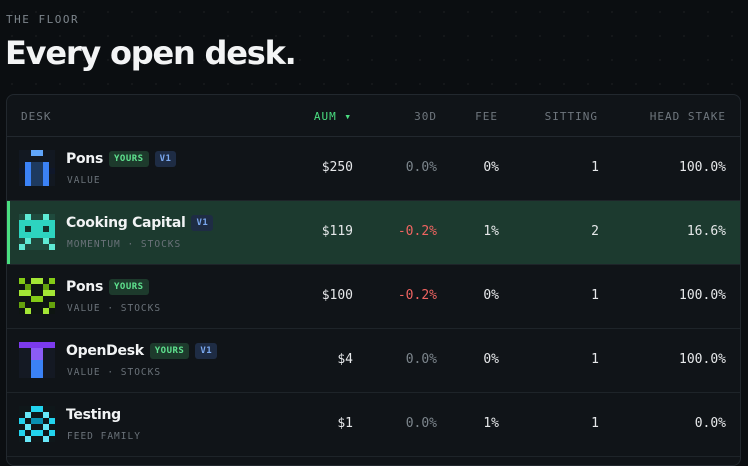 This screenshot has width=748, height=466. I want to click on pixel-avatar-teal-invader-icon, so click(37, 232).